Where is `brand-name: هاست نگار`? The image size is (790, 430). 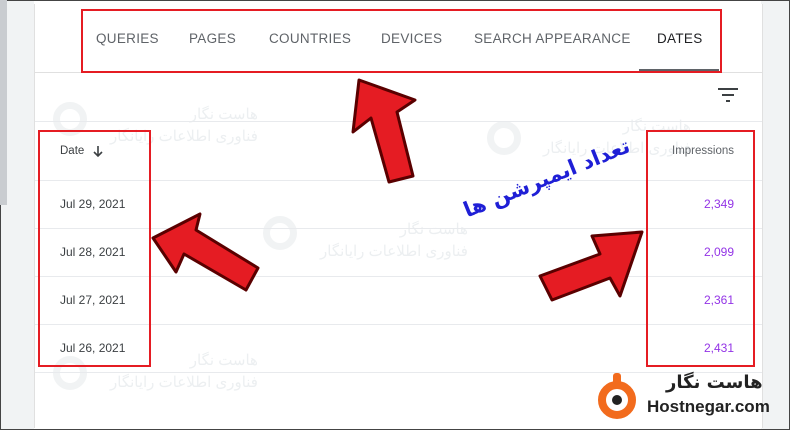
brand-name: هاست نگار is located at coordinates (714, 382).